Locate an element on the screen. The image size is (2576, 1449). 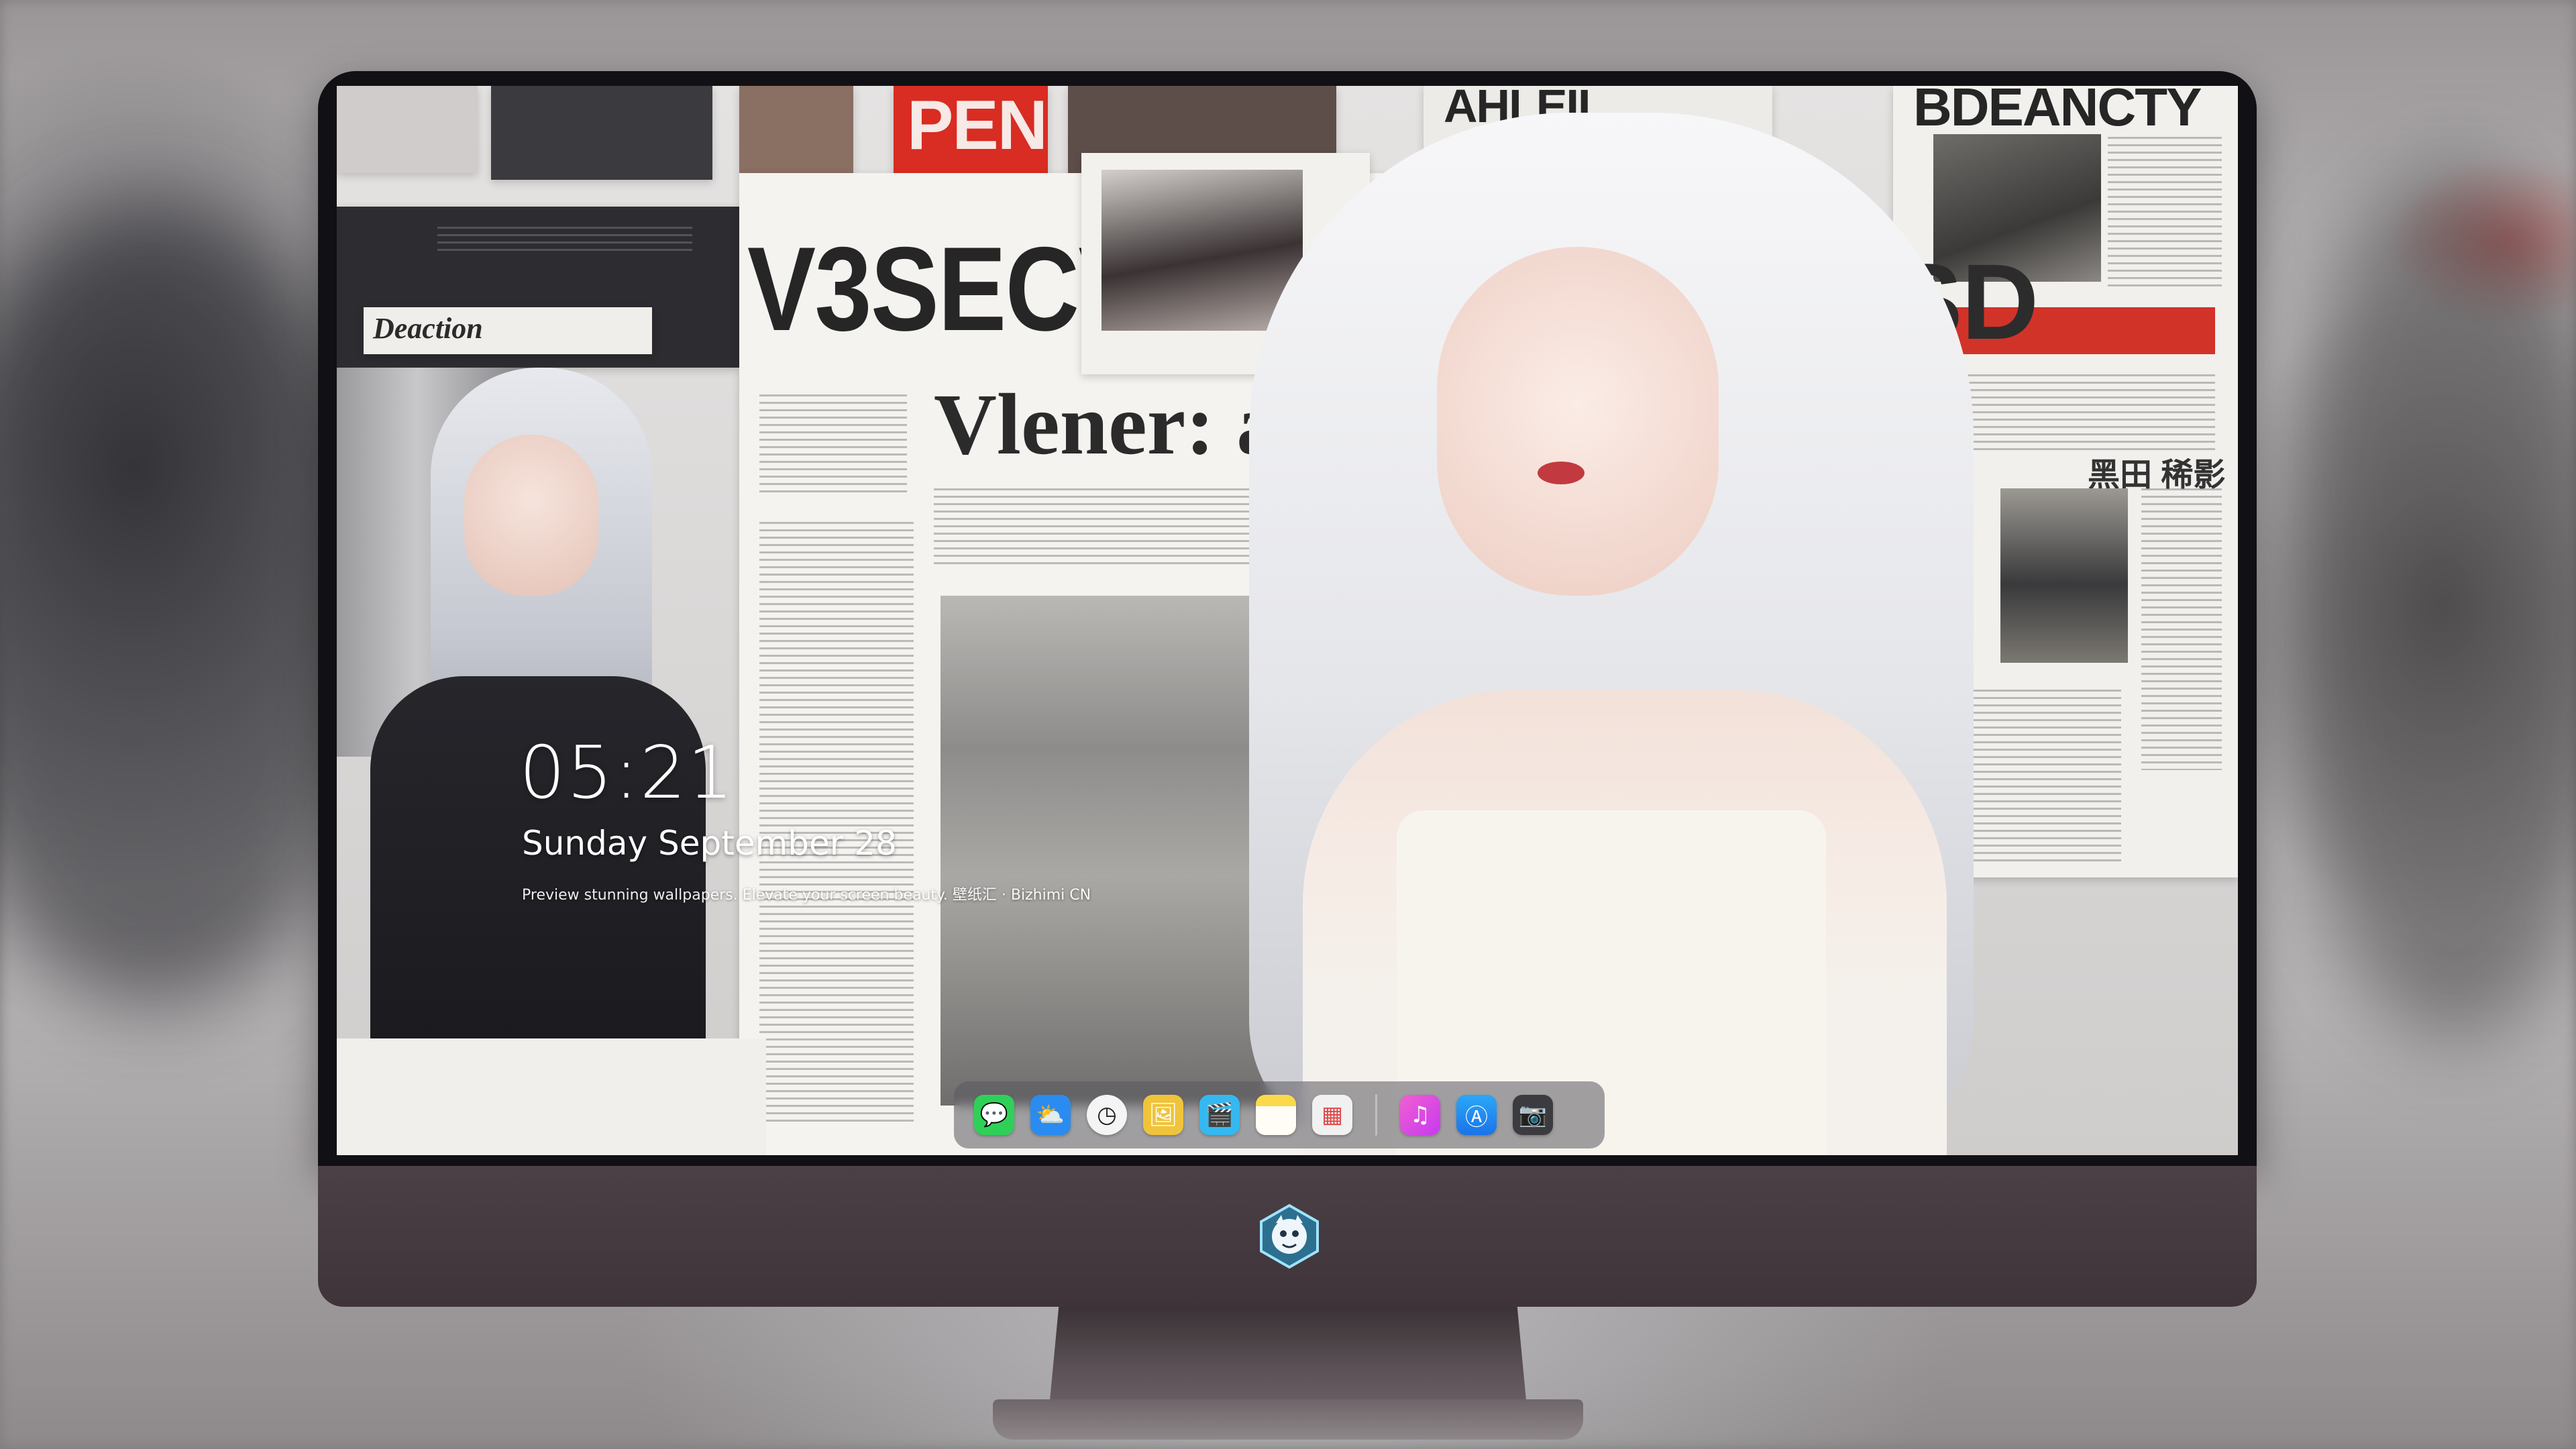
photos-grid-icon: ▦ is located at coordinates (1332, 1115).